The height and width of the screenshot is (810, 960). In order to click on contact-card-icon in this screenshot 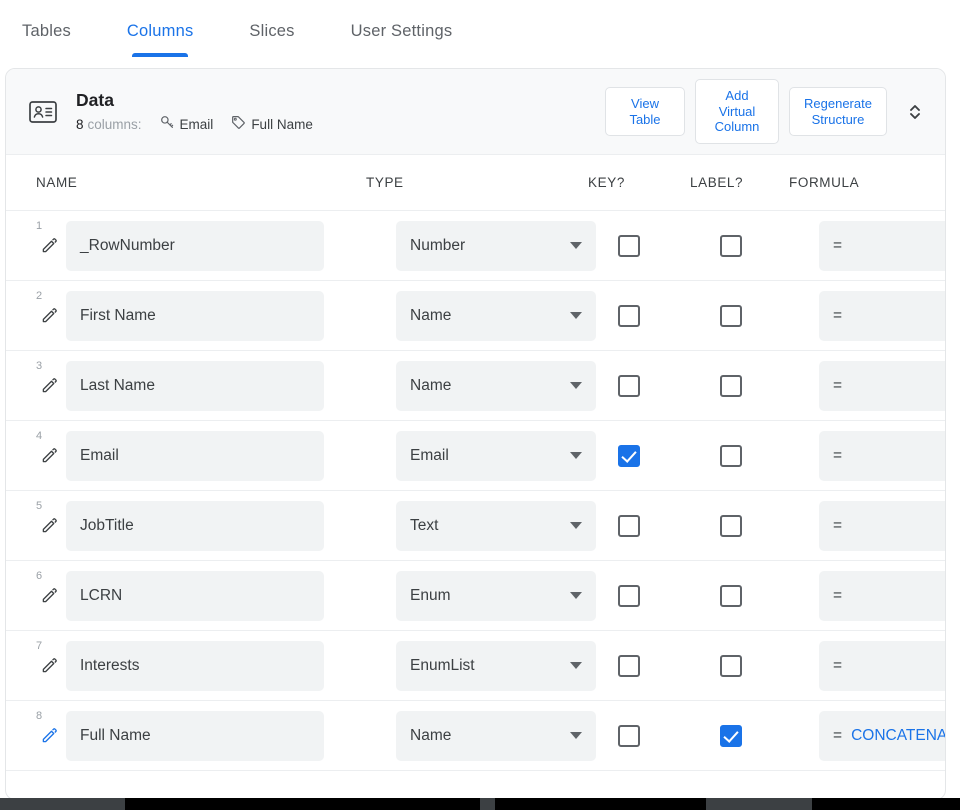, I will do `click(43, 112)`.